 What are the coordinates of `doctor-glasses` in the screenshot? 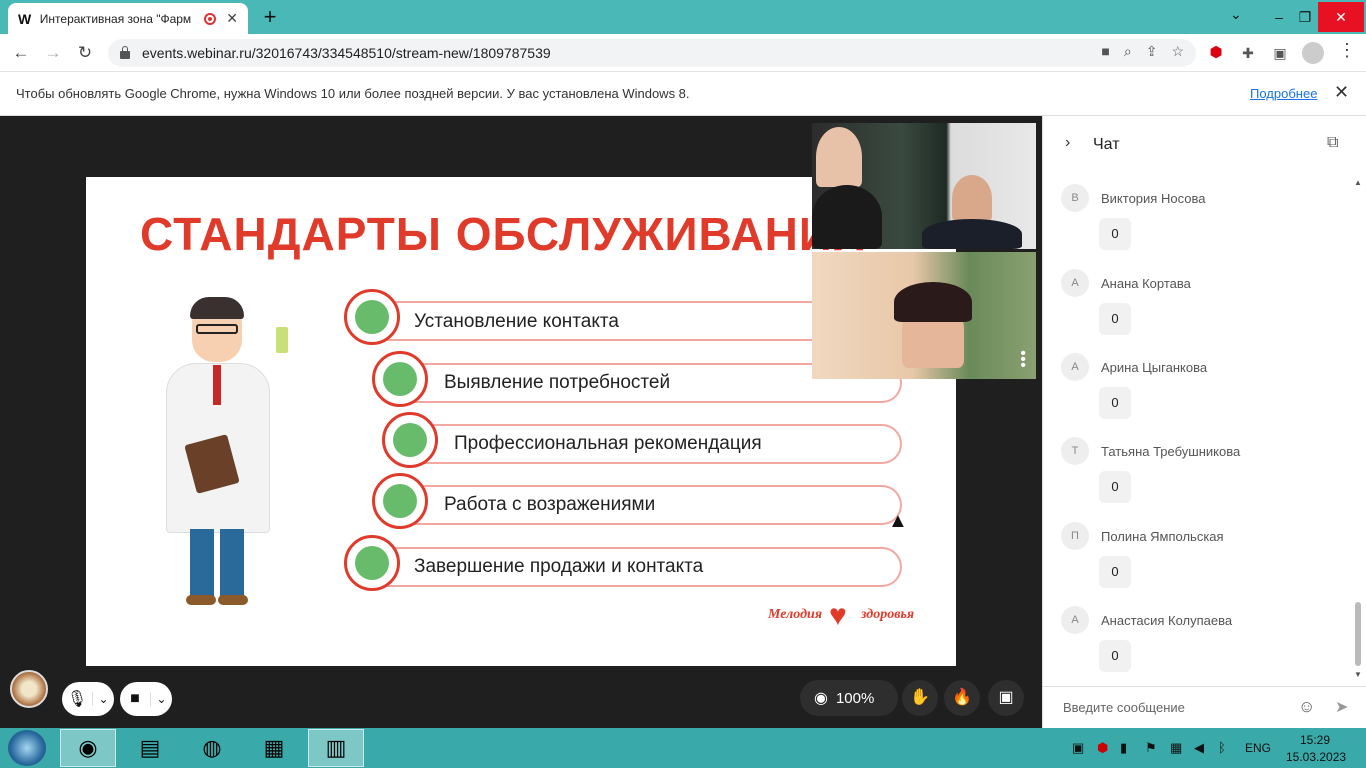 It's located at (217, 329).